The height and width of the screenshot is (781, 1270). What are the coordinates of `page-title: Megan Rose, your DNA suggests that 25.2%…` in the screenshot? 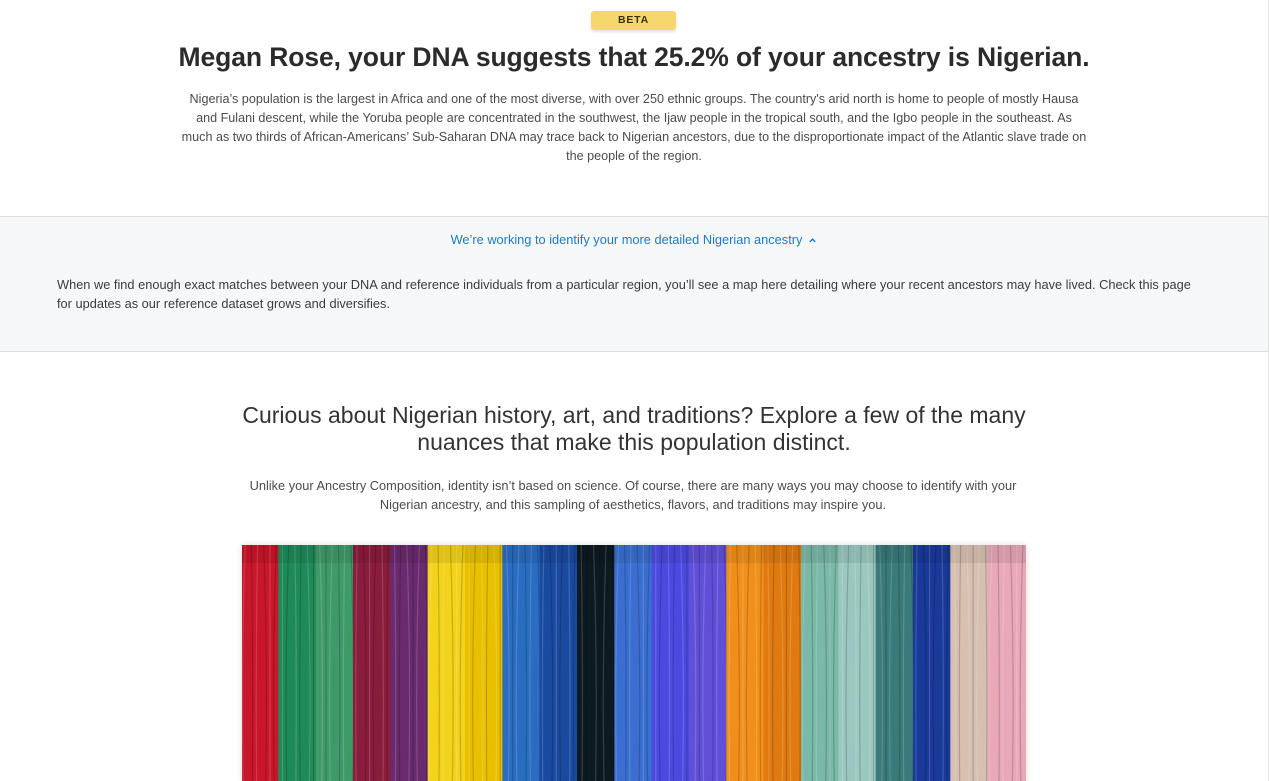 It's located at (634, 57).